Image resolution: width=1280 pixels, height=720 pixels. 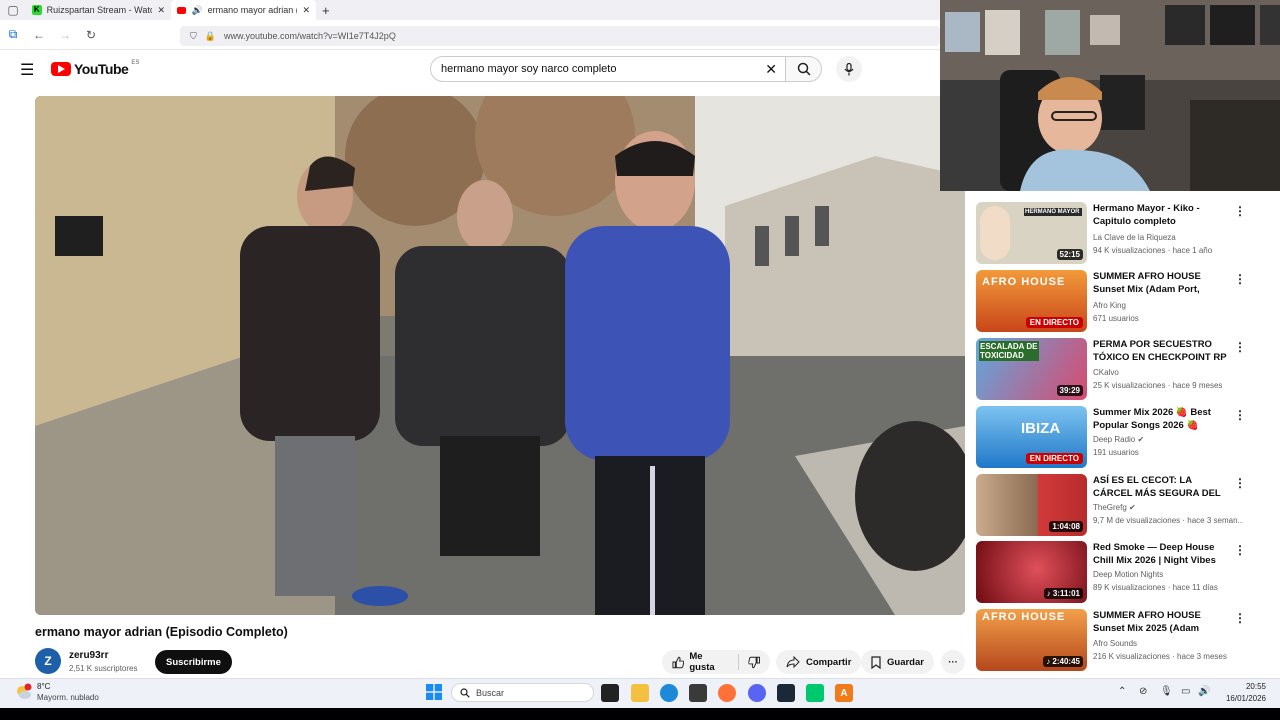 What do you see at coordinates (1031, 505) in the screenshot?
I see `video-thumbnail: 1:04:08` at bounding box center [1031, 505].